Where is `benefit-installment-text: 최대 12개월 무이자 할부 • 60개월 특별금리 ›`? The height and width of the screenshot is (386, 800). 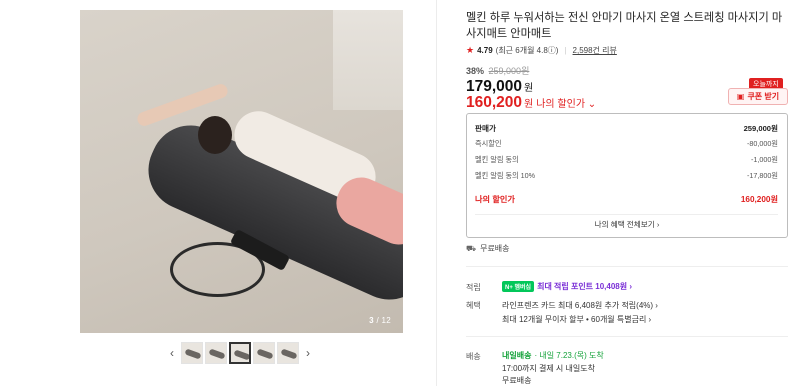 benefit-installment-text: 최대 12개월 무이자 할부 • 60개월 특별금리 › is located at coordinates (577, 319).